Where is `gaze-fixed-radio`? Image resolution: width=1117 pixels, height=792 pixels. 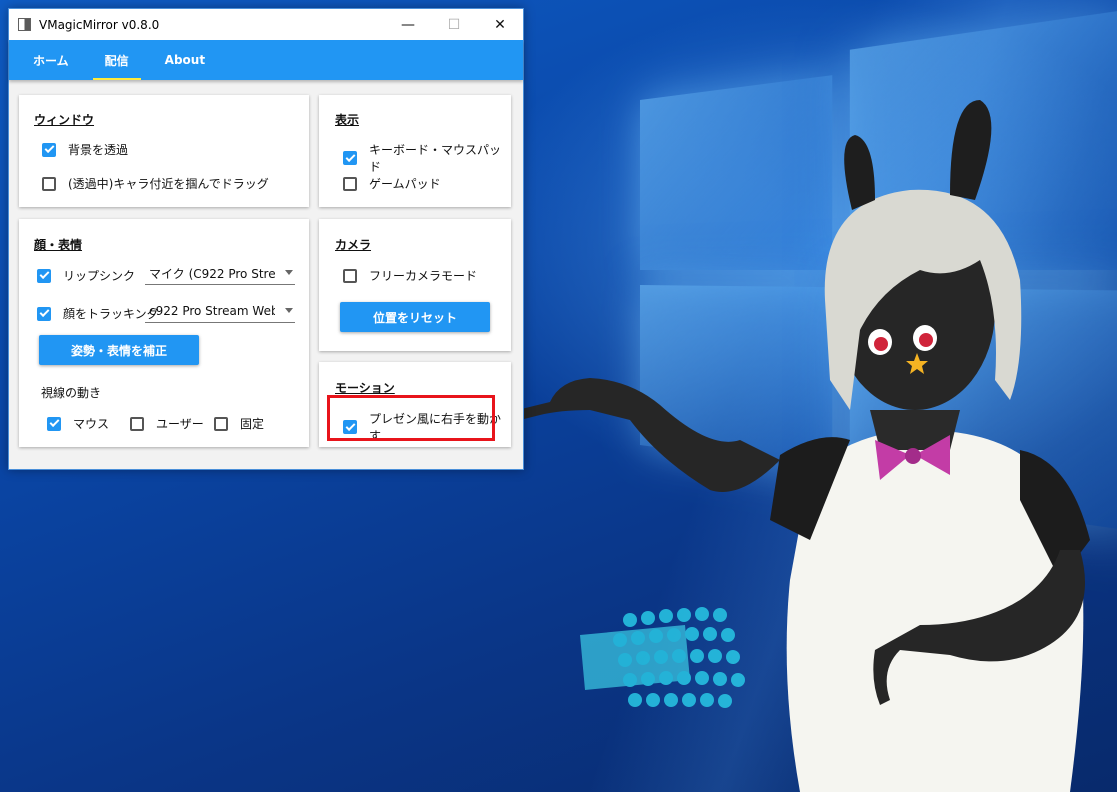
gaze-fixed-radio is located at coordinates (221, 423).